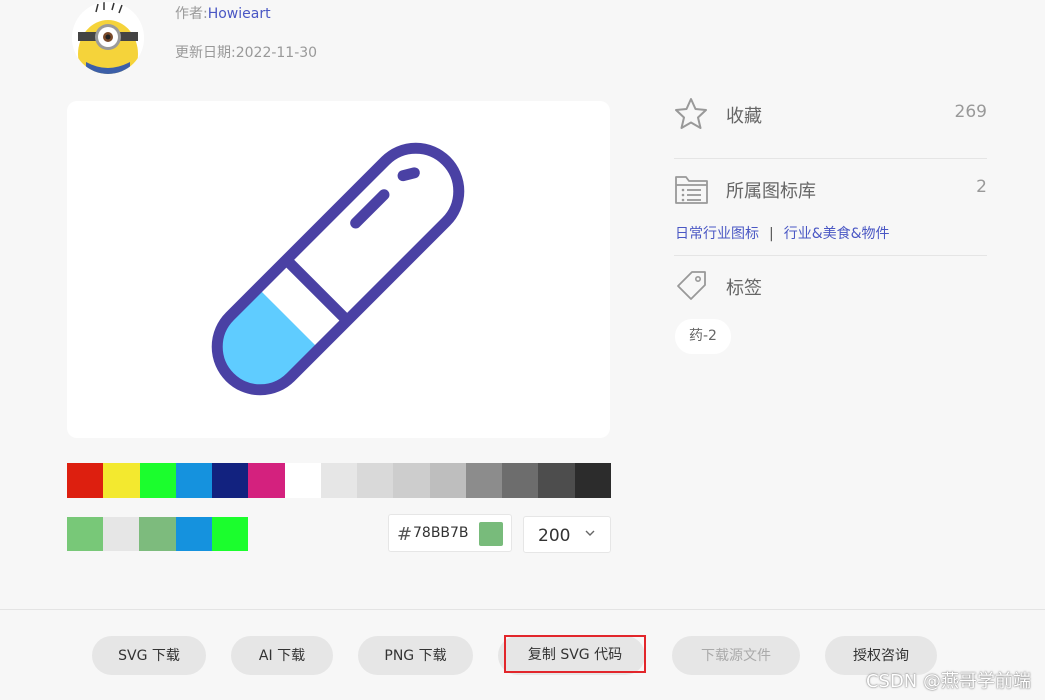  Describe the element at coordinates (981, 187) in the screenshot. I see `library-count: 2` at that location.